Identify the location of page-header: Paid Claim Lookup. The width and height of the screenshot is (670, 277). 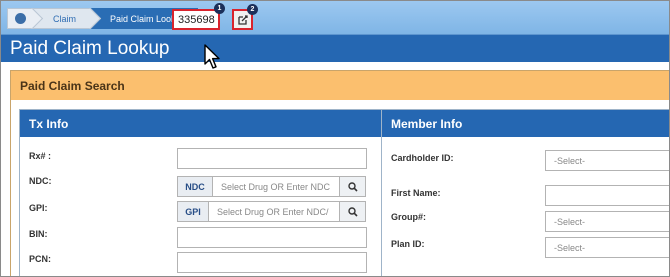
(335, 48).